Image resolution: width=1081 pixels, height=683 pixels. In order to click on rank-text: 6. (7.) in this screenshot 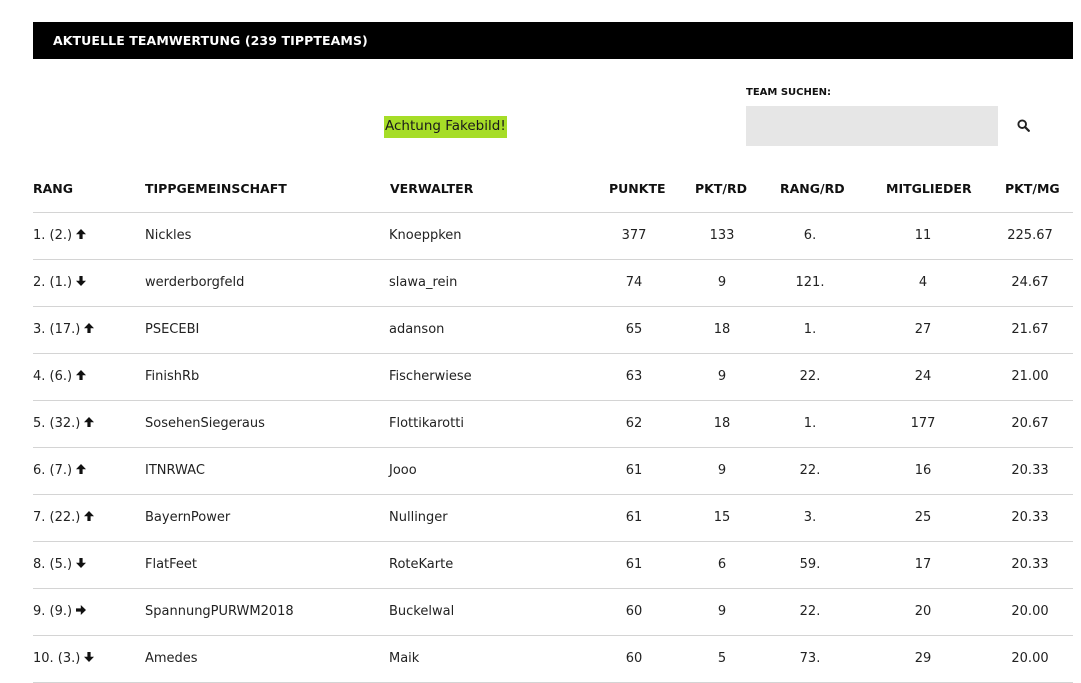, I will do `click(53, 470)`.